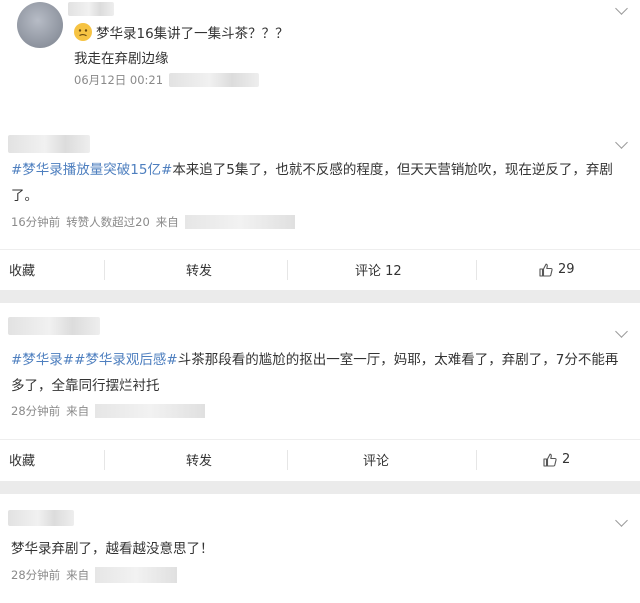  I want to click on like-count: 2, so click(566, 459).